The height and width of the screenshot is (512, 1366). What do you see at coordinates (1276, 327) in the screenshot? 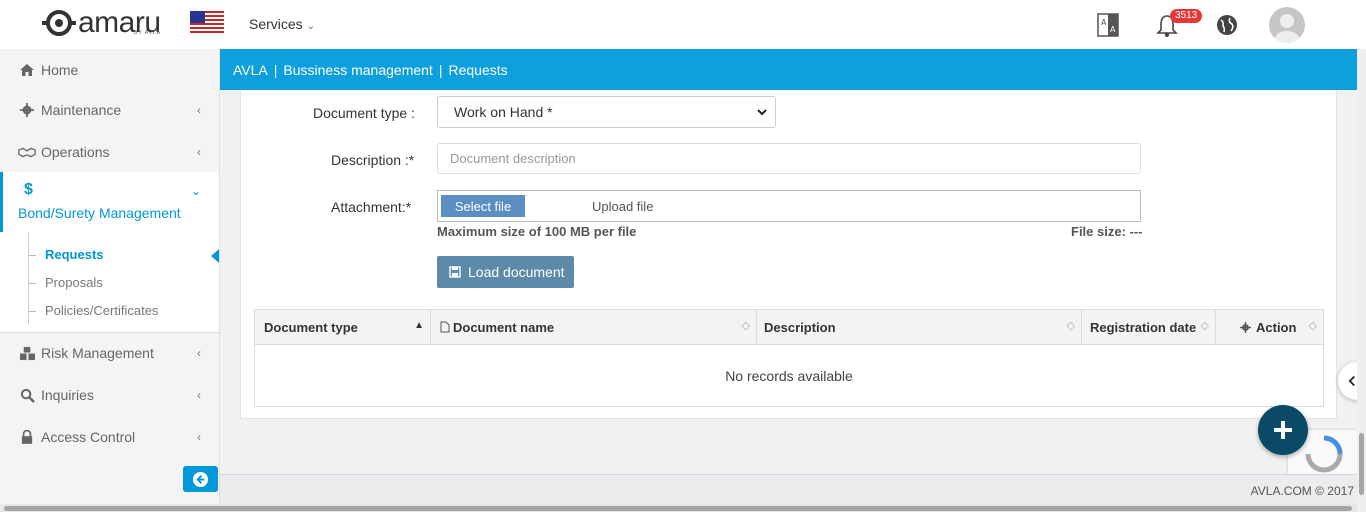
I see `column-label: Action` at bounding box center [1276, 327].